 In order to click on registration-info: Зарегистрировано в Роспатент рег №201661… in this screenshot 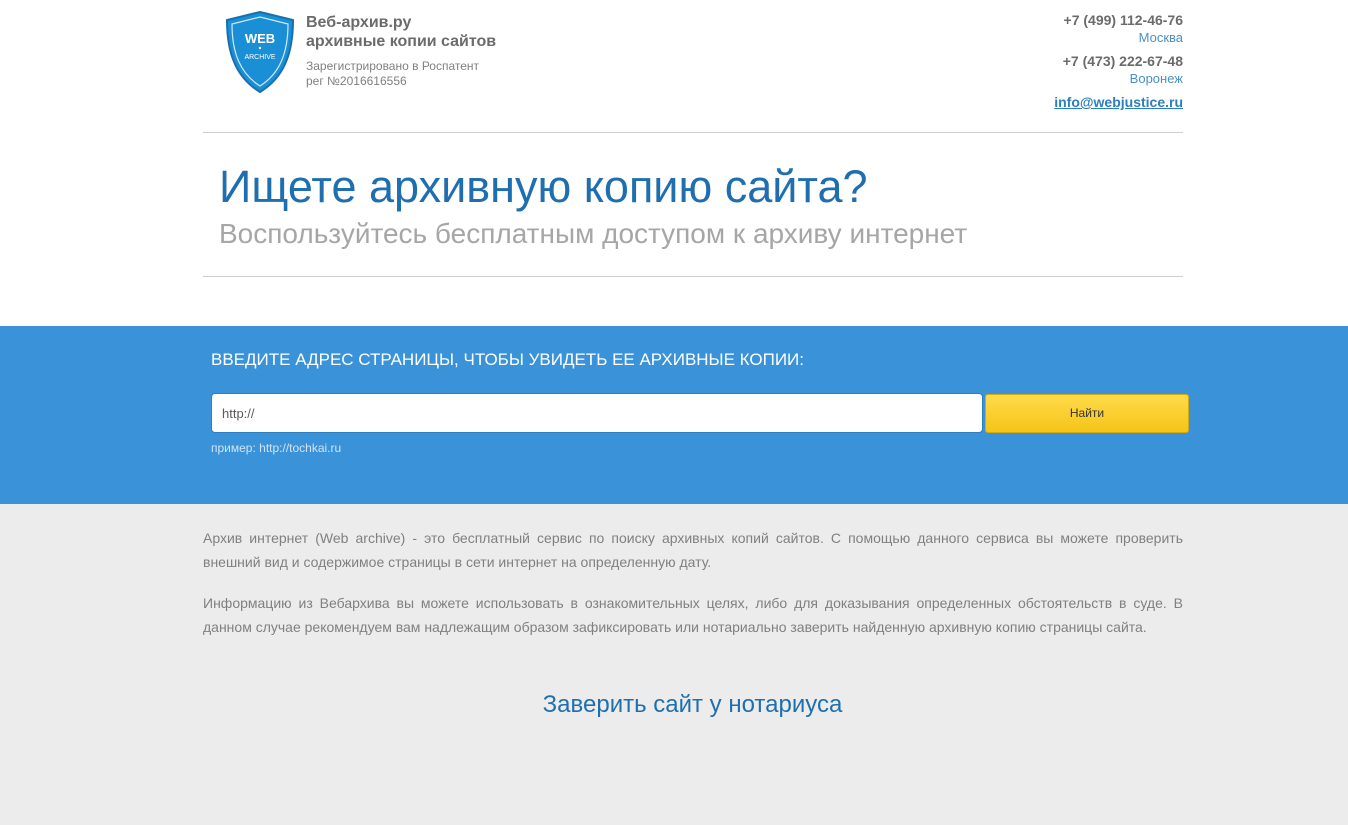, I will do `click(392, 74)`.